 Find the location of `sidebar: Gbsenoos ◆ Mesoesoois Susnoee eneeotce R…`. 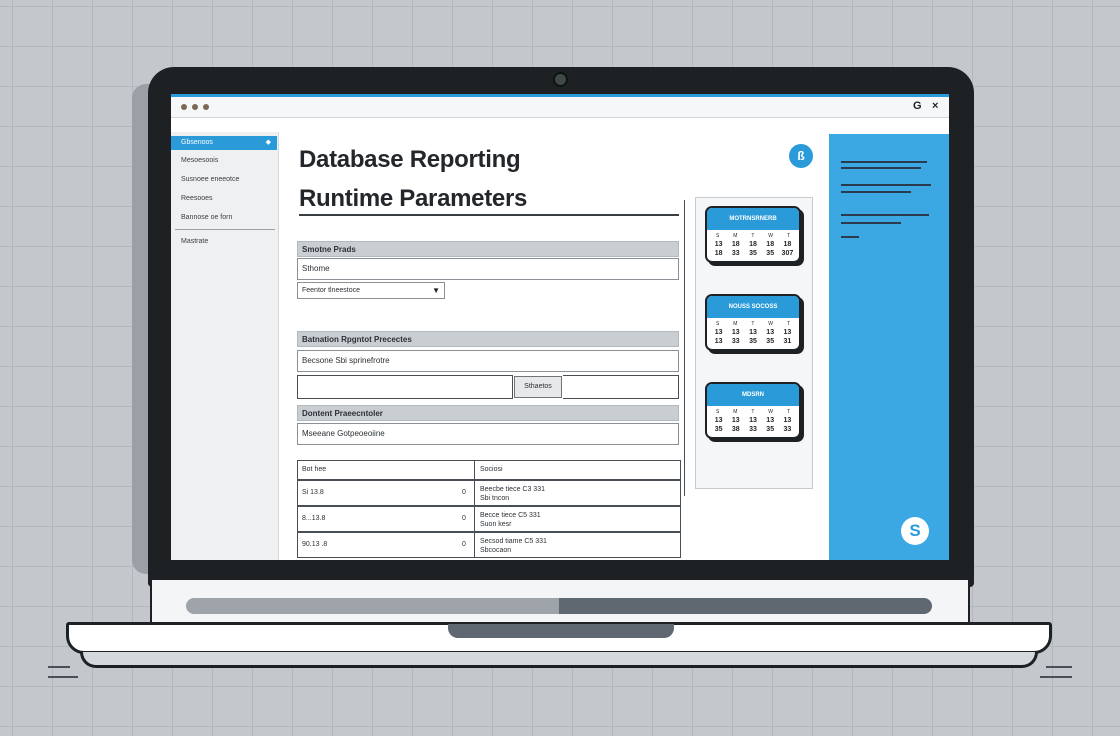

sidebar: Gbsenoos ◆ Mesoesoois Susnoee eneeotce R… is located at coordinates (225, 346).